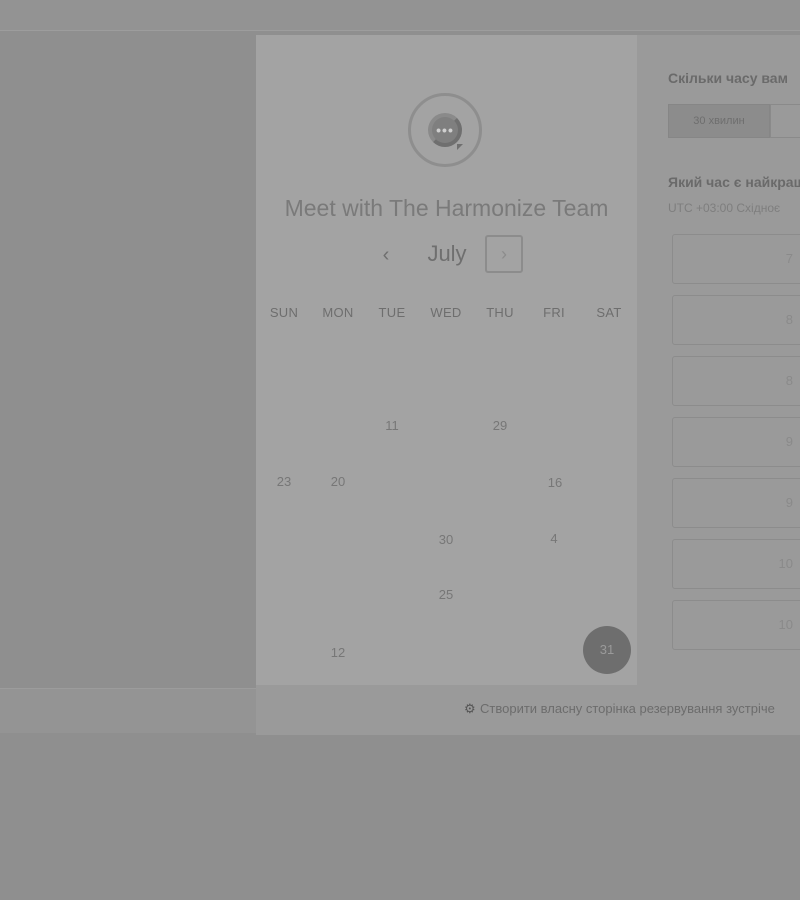 Image resolution: width=800 pixels, height=900 pixels. I want to click on month-navigation: ‹ July ›, so click(446, 256).